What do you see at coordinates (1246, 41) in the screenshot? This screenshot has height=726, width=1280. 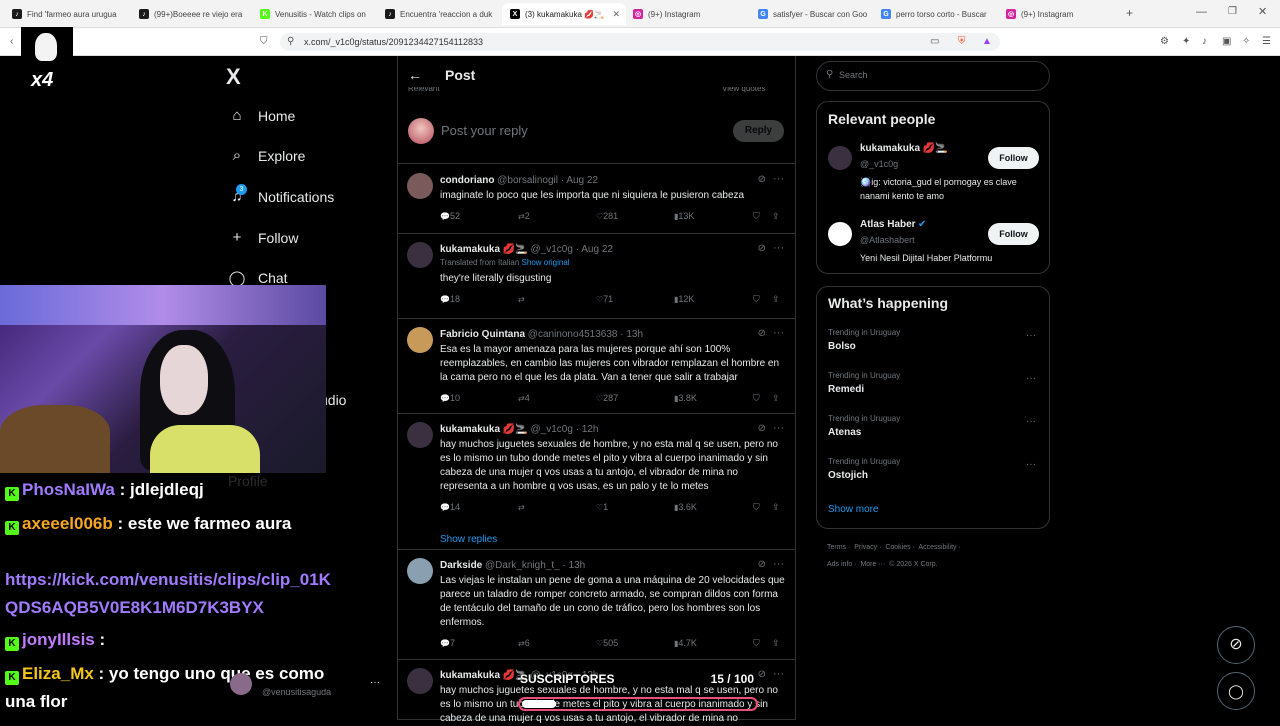 I see `leo-icon: ✧` at bounding box center [1246, 41].